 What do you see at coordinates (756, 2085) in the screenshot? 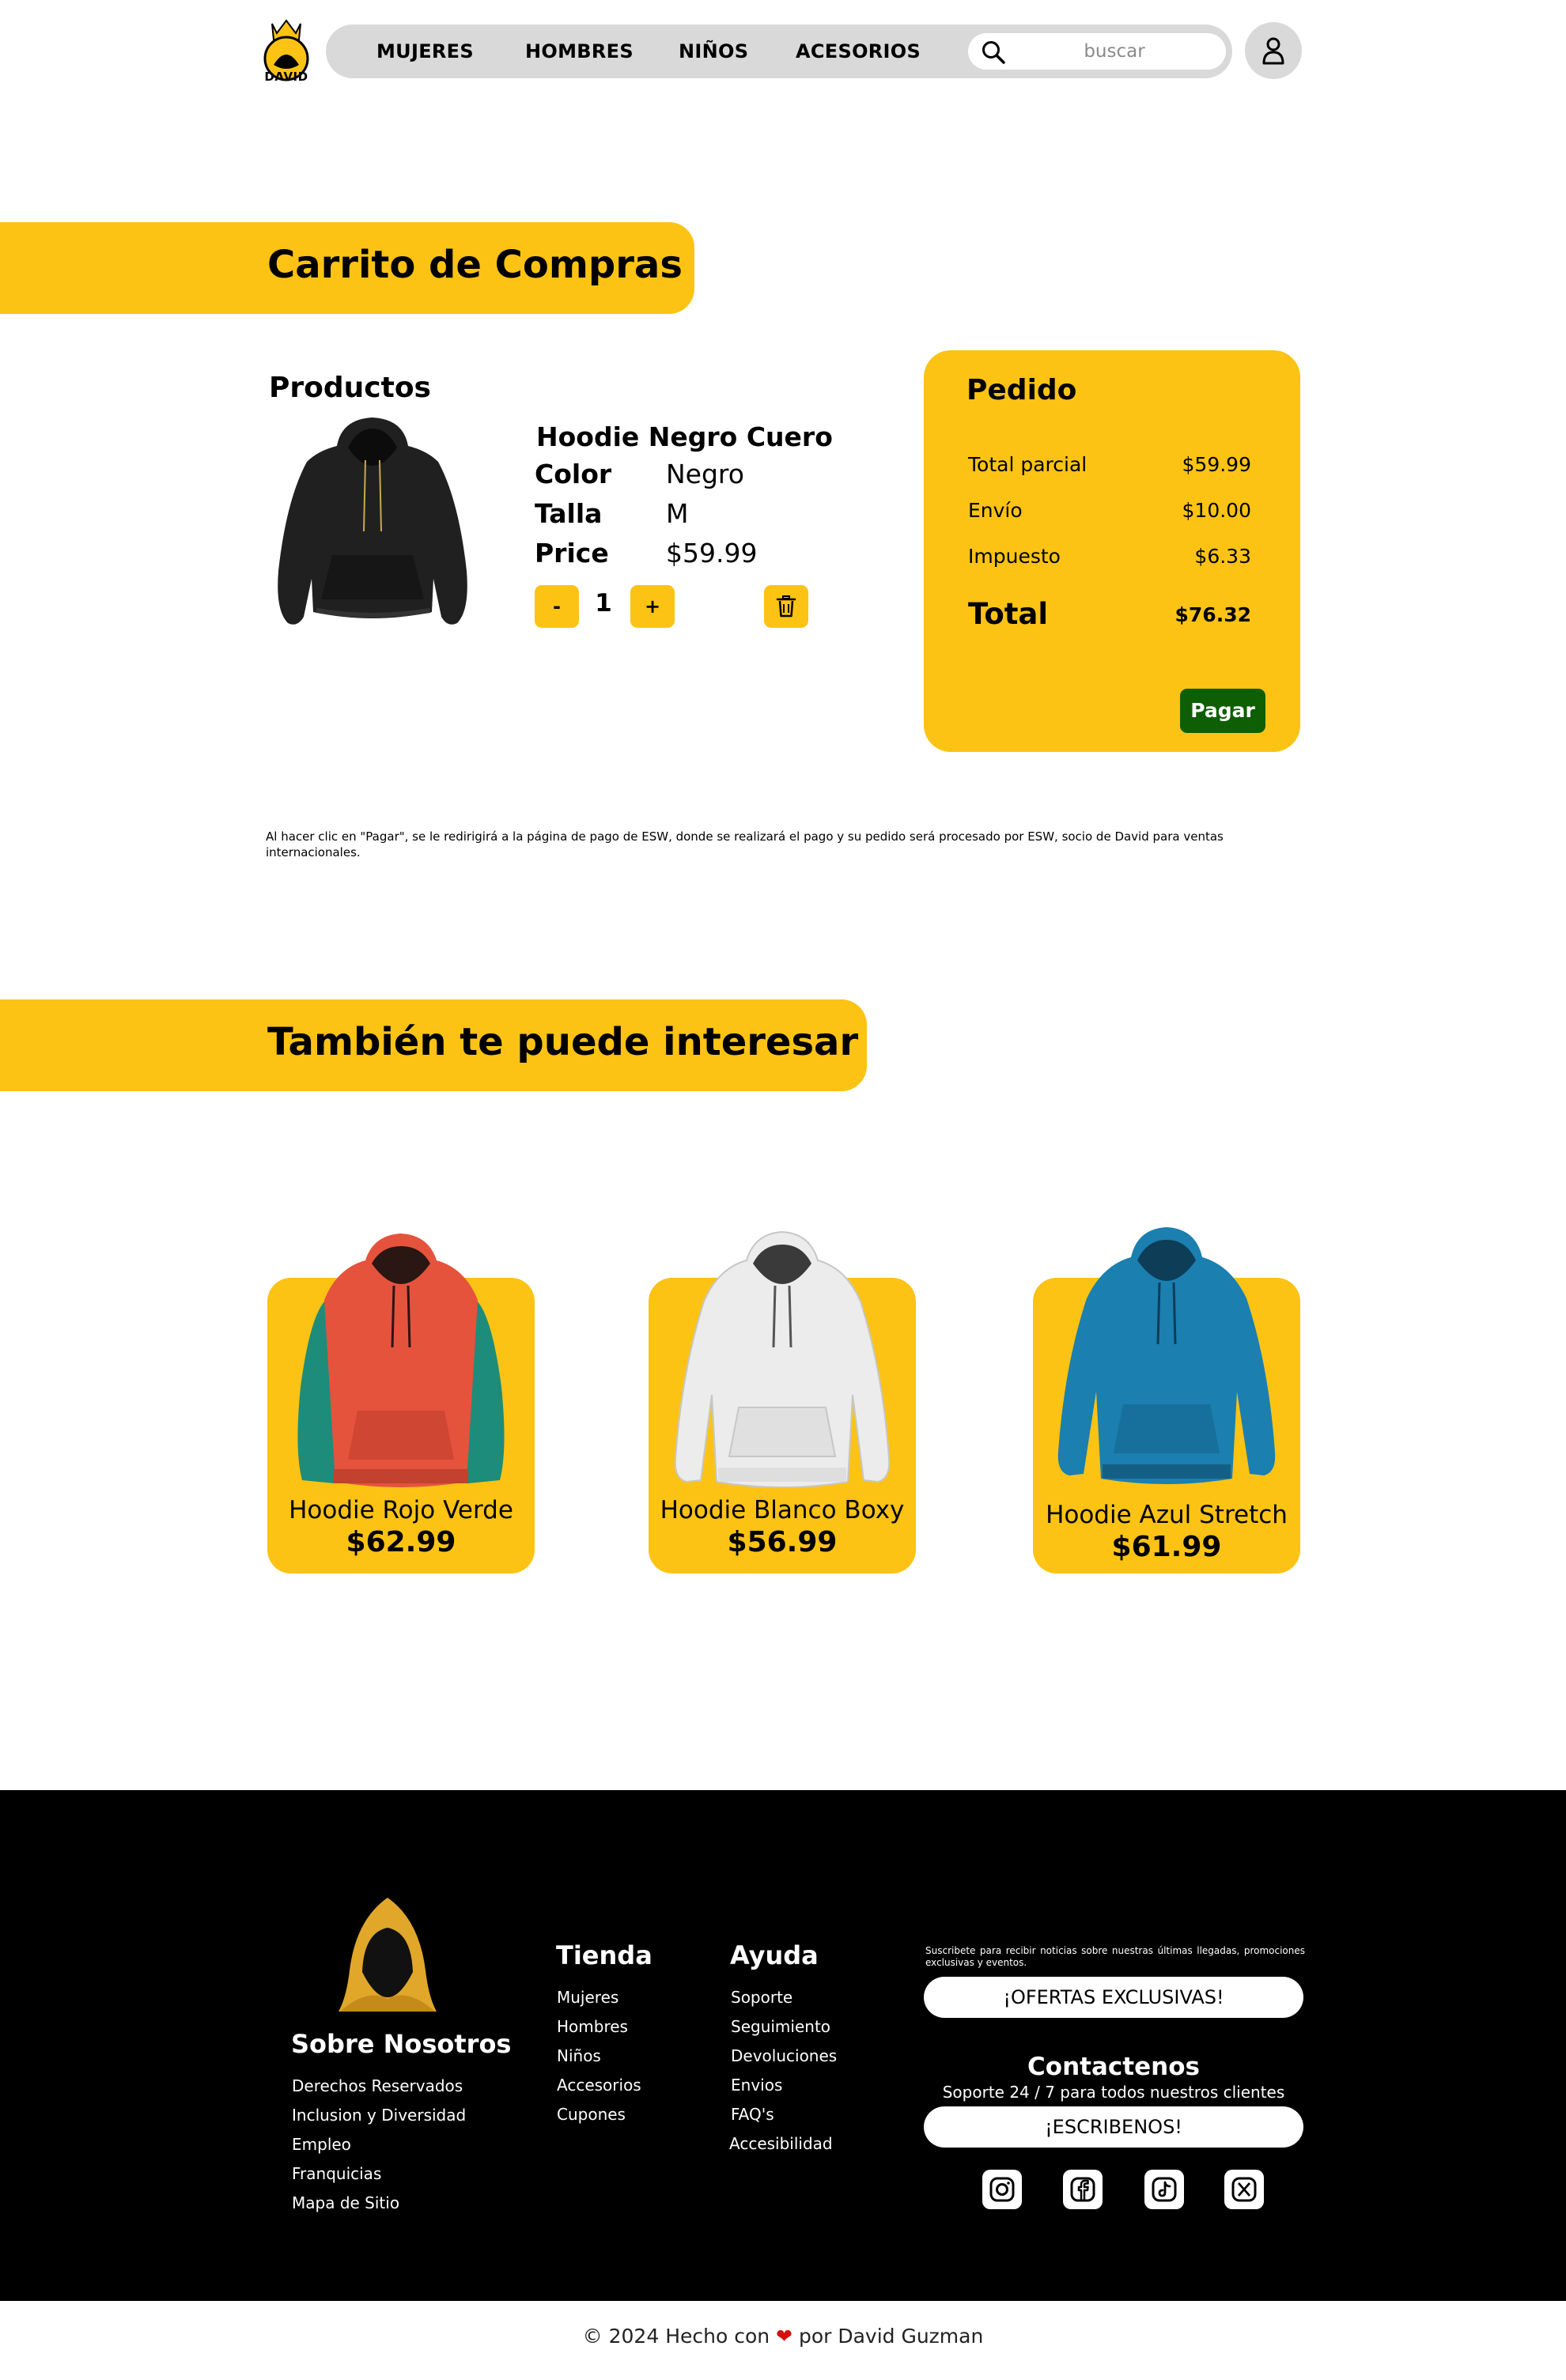
I see `footer-link-shipping: Envios` at bounding box center [756, 2085].